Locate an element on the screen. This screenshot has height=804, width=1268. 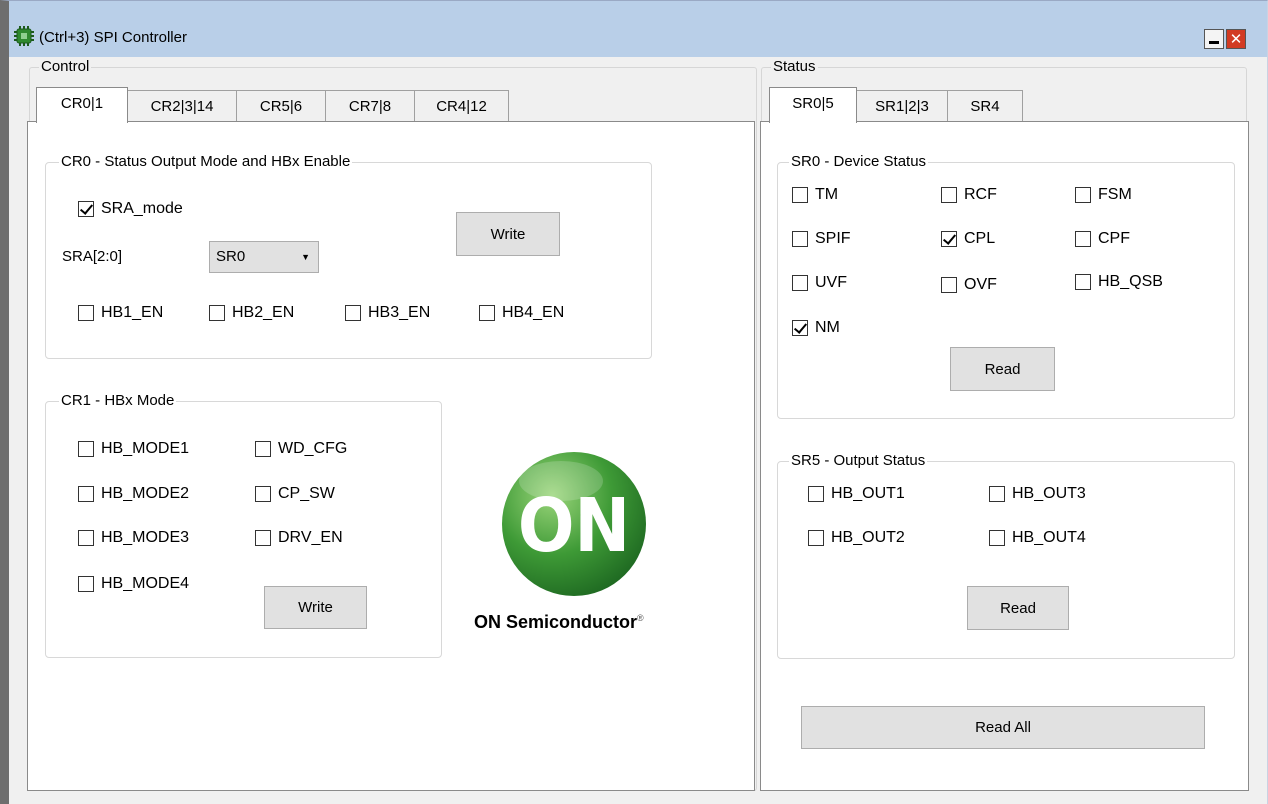
hb-mode2-checkbox: HB_MODE2 is located at coordinates (133, 494).